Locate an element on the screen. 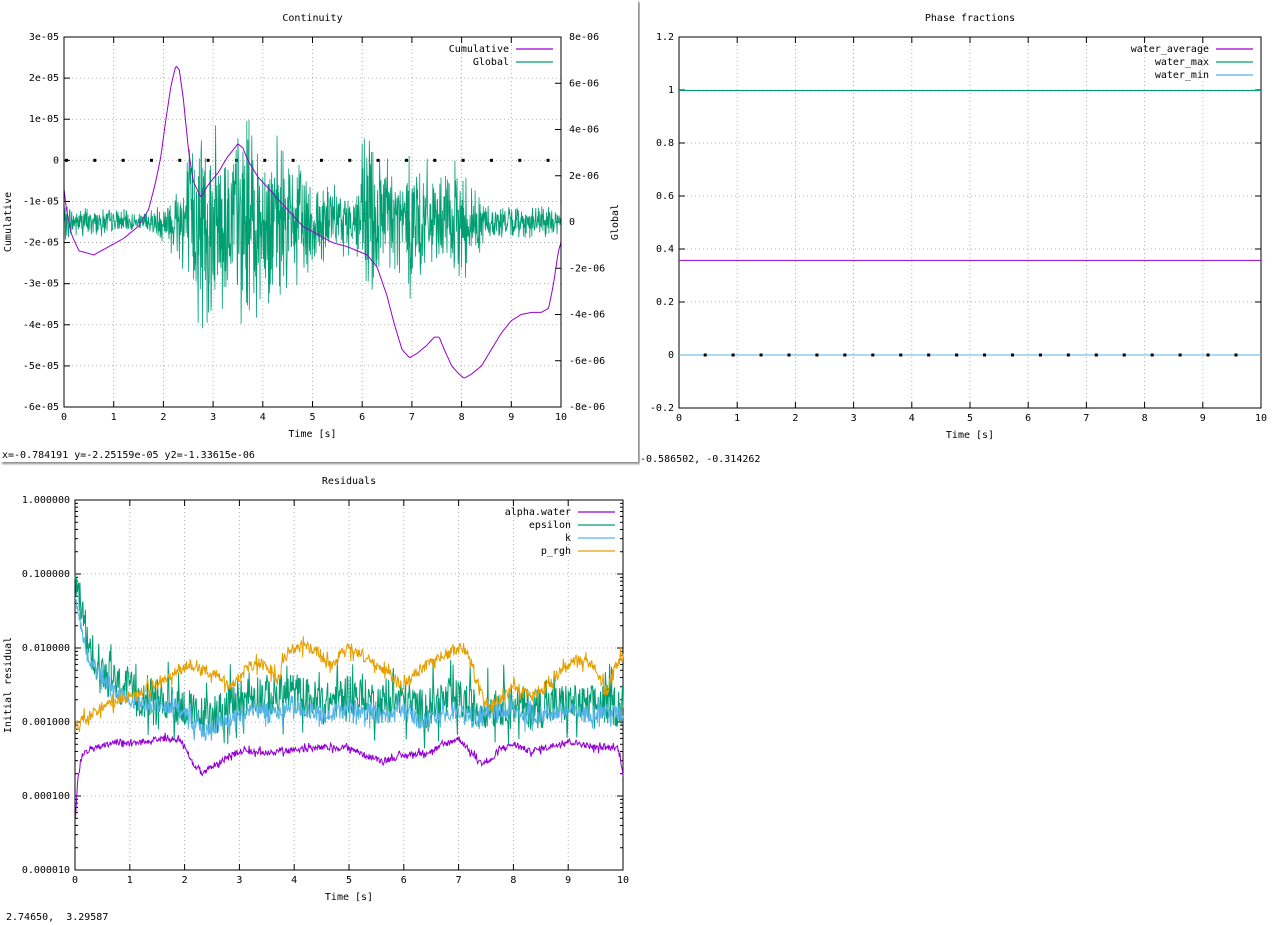 This screenshot has width=1278, height=925. y-tick-label: -3e-05 is located at coordinates (41, 284).